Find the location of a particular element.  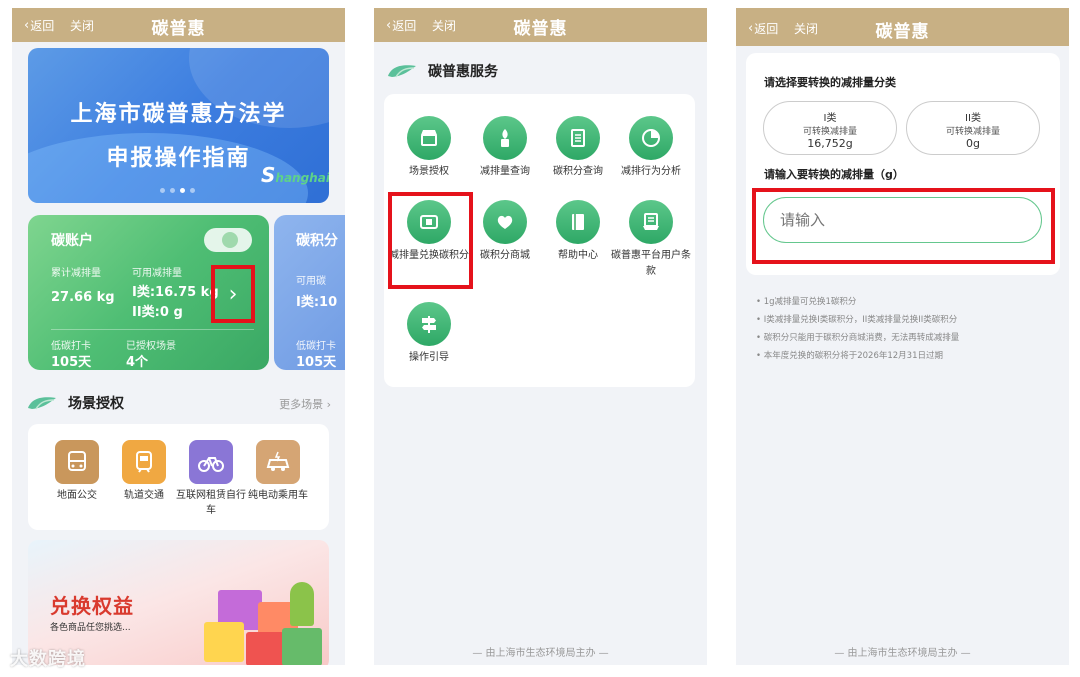

bus-icon is located at coordinates (77, 462).